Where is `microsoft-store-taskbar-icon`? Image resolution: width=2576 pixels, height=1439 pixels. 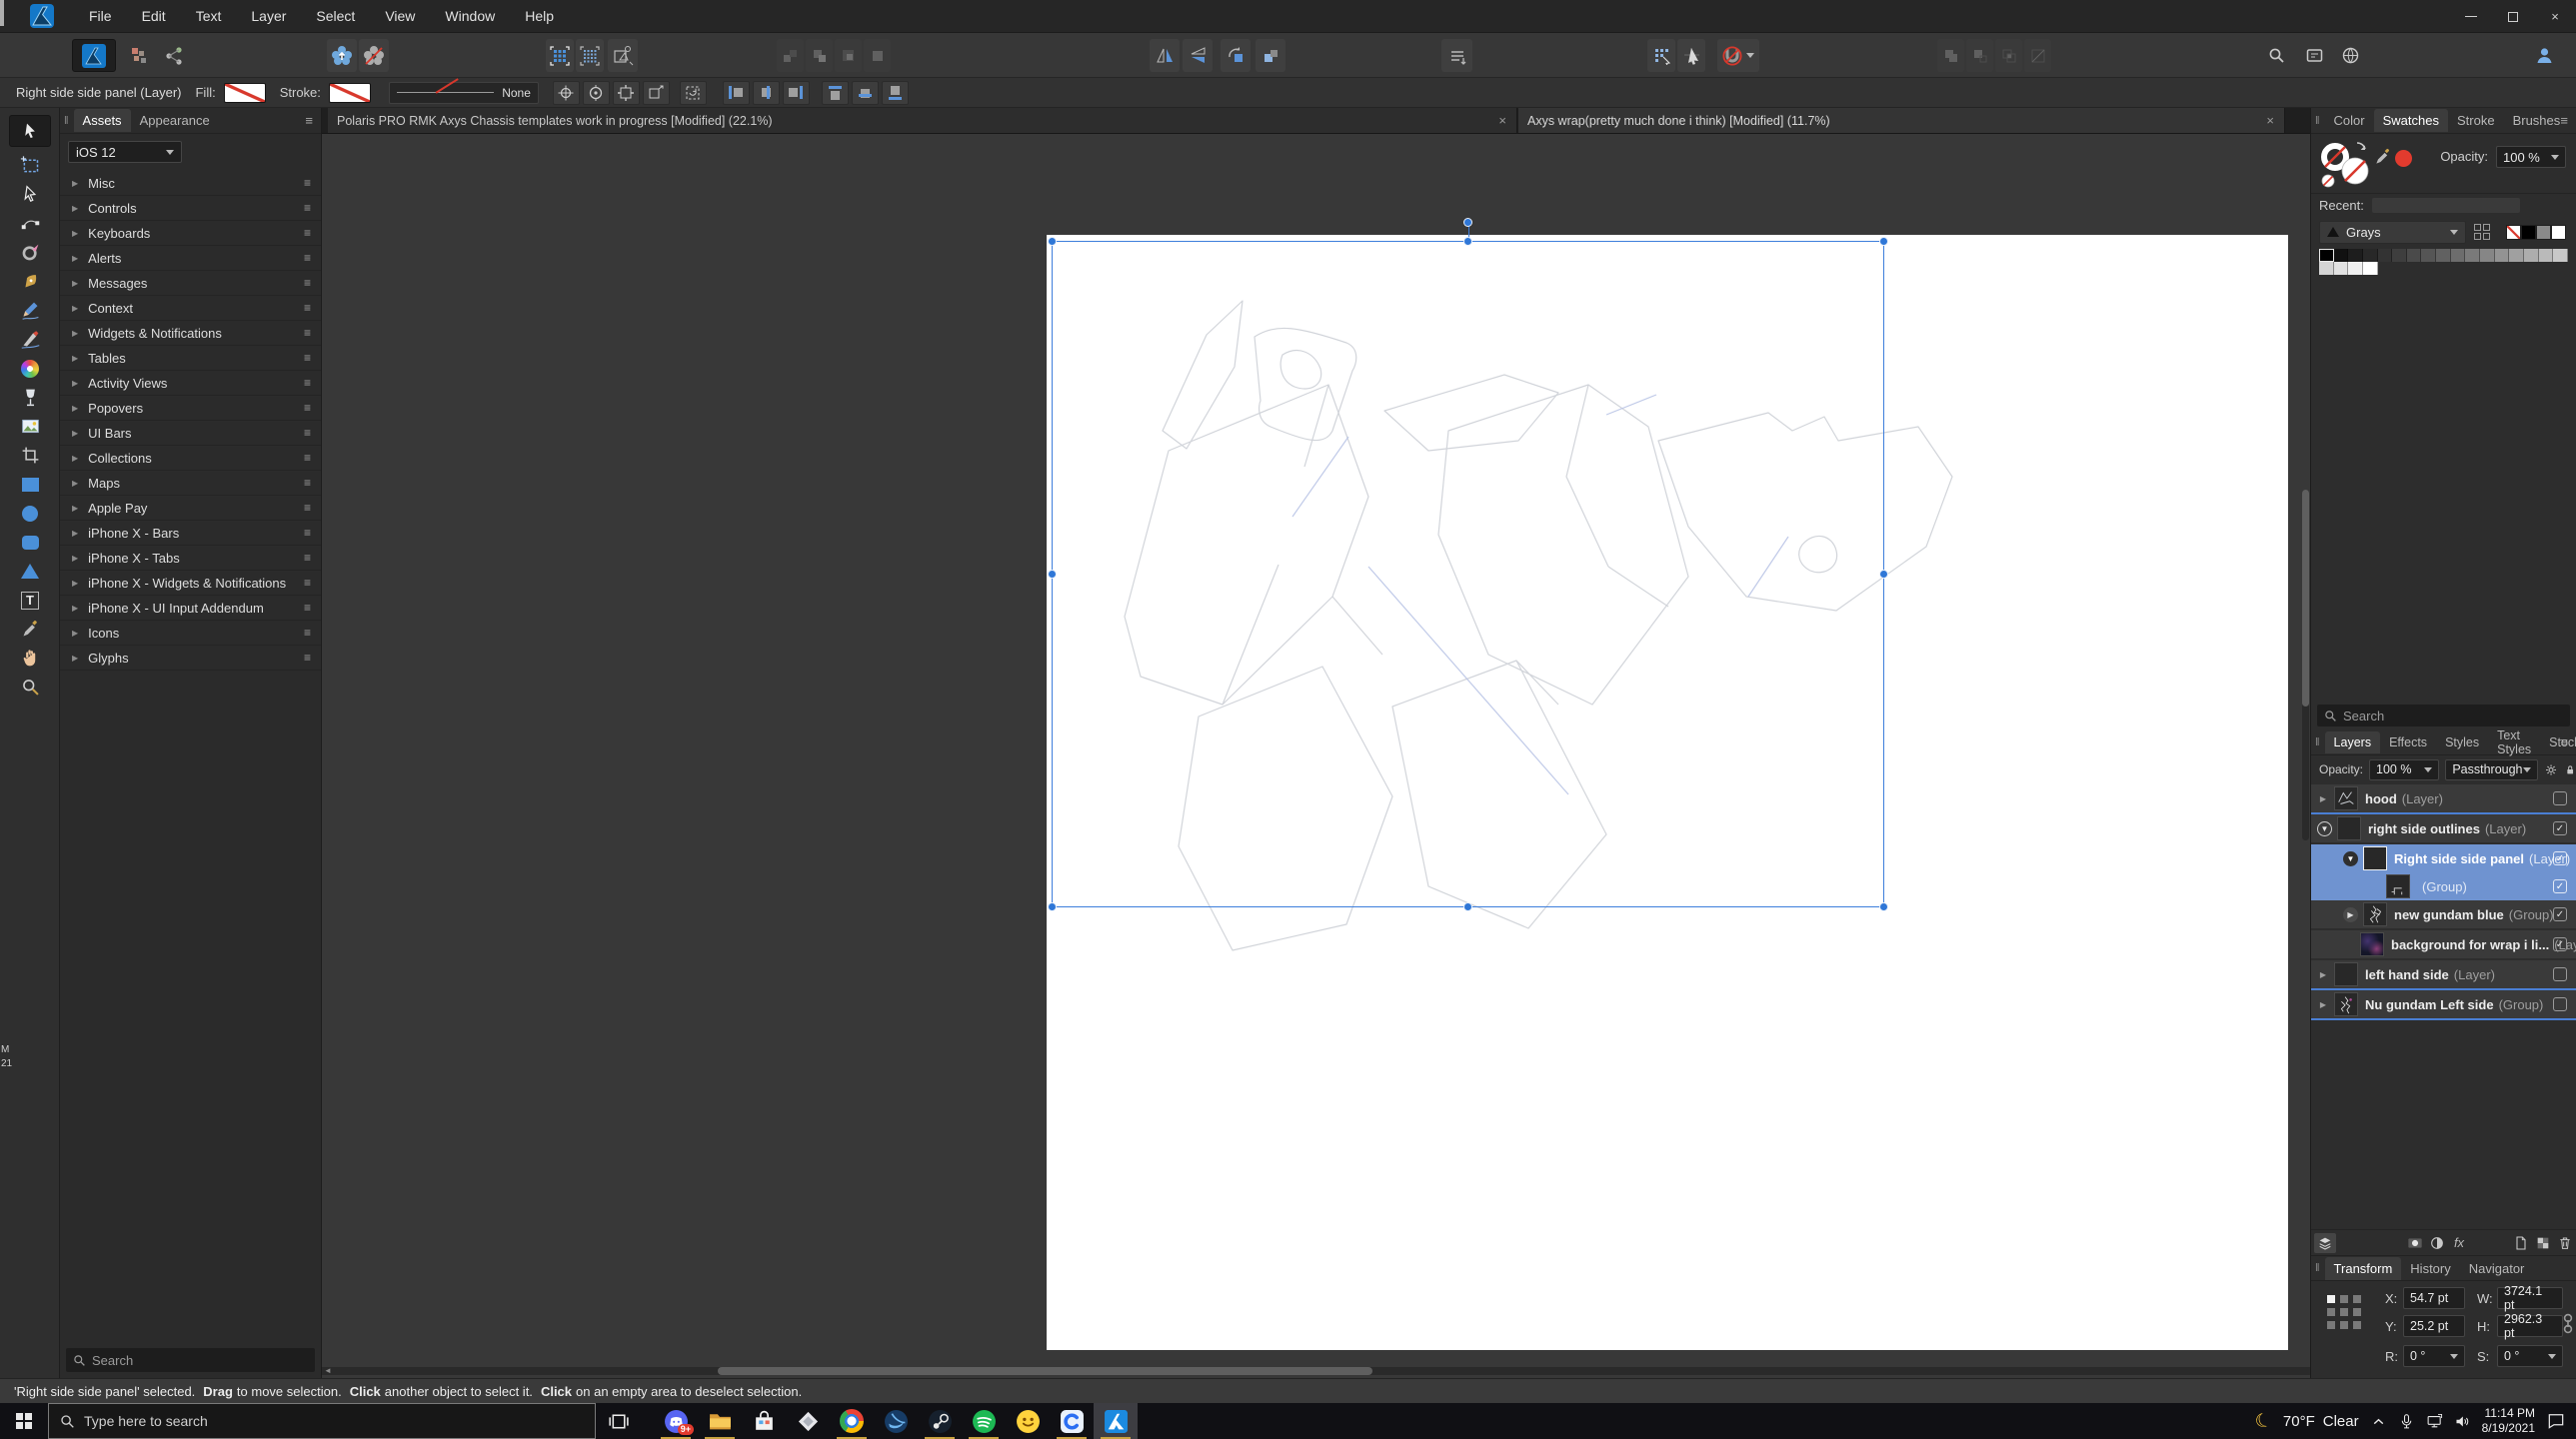 microsoft-store-taskbar-icon is located at coordinates (764, 1421).